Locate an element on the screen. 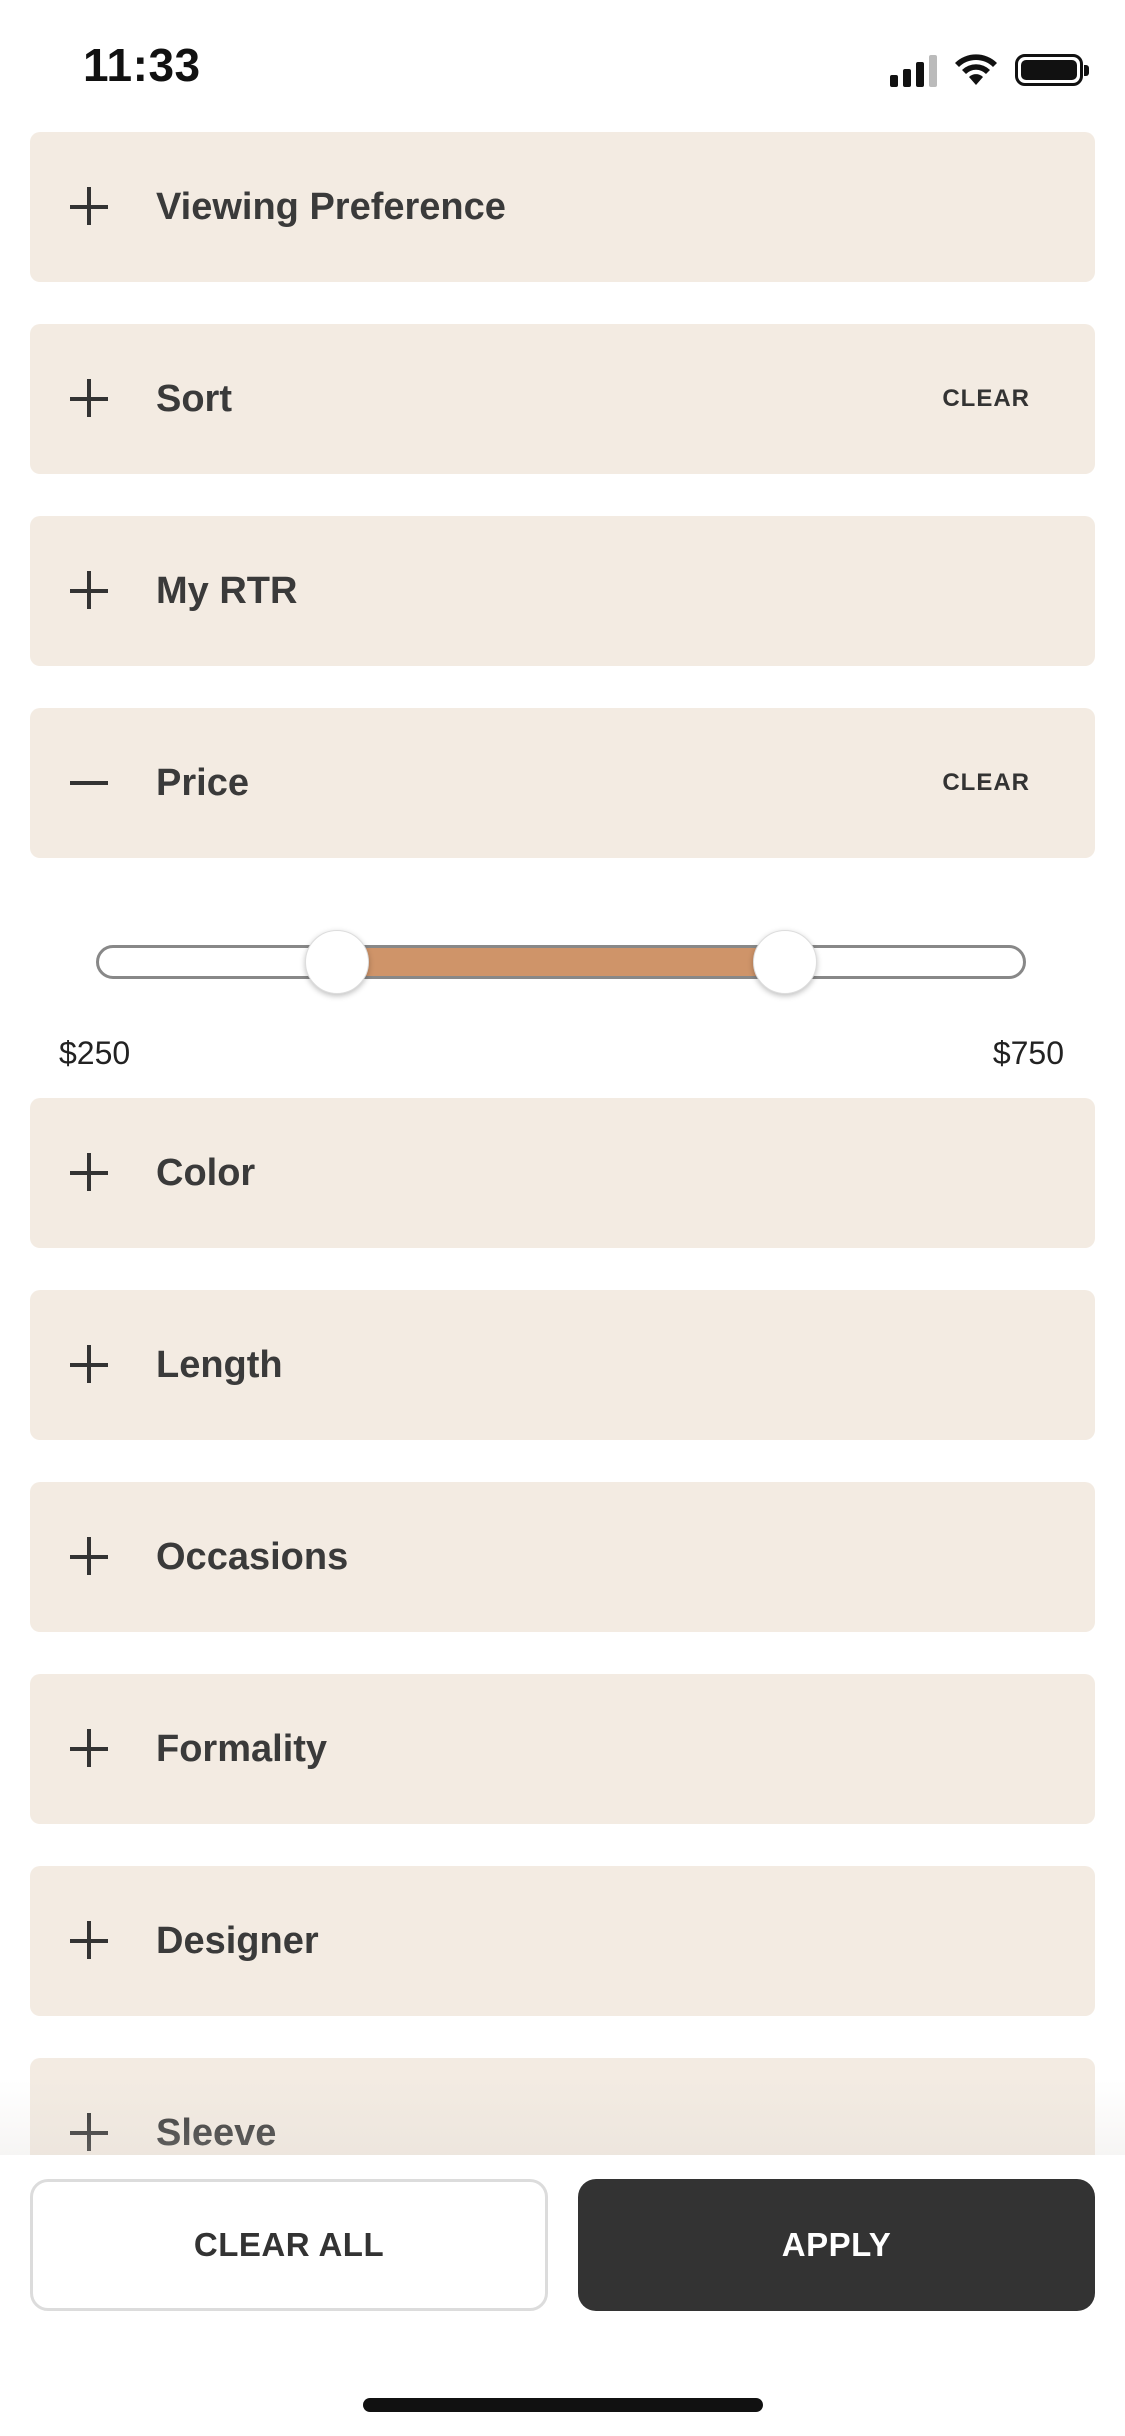 This screenshot has width=1125, height=2436. wifi-icon is located at coordinates (976, 69).